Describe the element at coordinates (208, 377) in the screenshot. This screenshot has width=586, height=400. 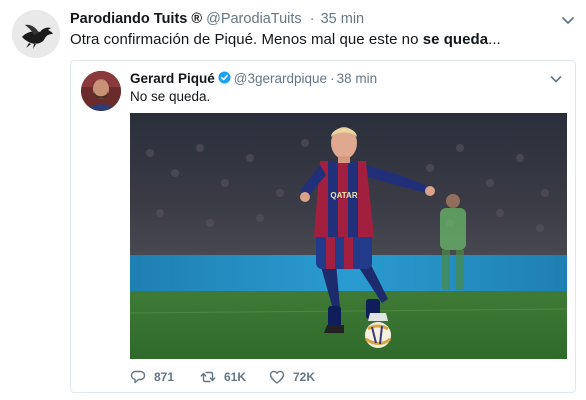
I see `retweet-icon` at that location.